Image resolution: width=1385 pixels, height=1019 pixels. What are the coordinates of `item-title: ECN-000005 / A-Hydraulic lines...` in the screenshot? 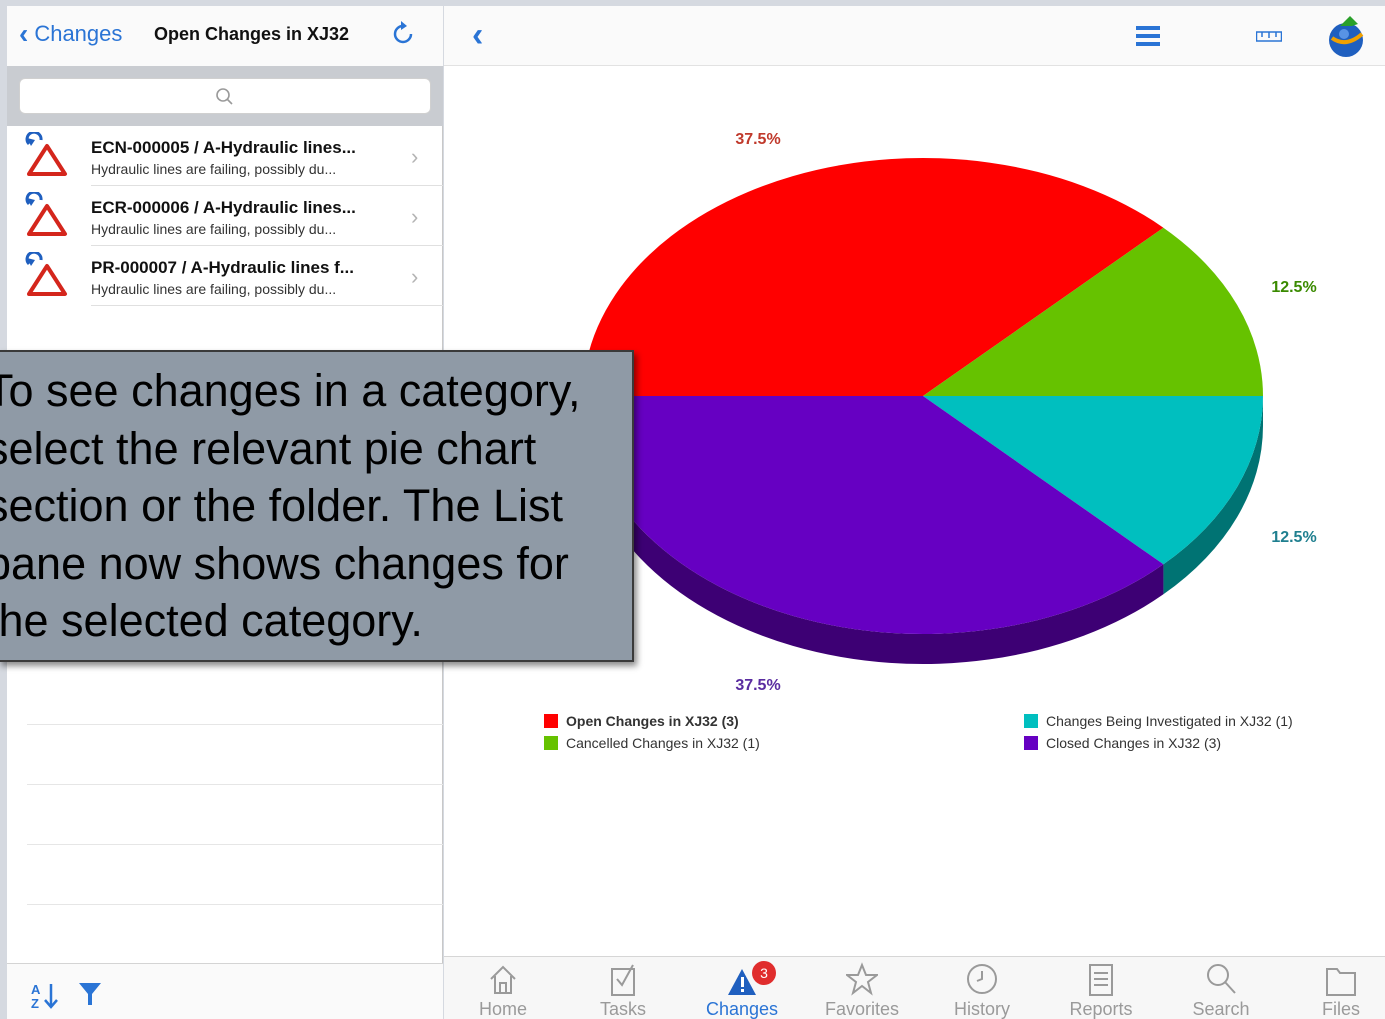 It's located at (223, 147).